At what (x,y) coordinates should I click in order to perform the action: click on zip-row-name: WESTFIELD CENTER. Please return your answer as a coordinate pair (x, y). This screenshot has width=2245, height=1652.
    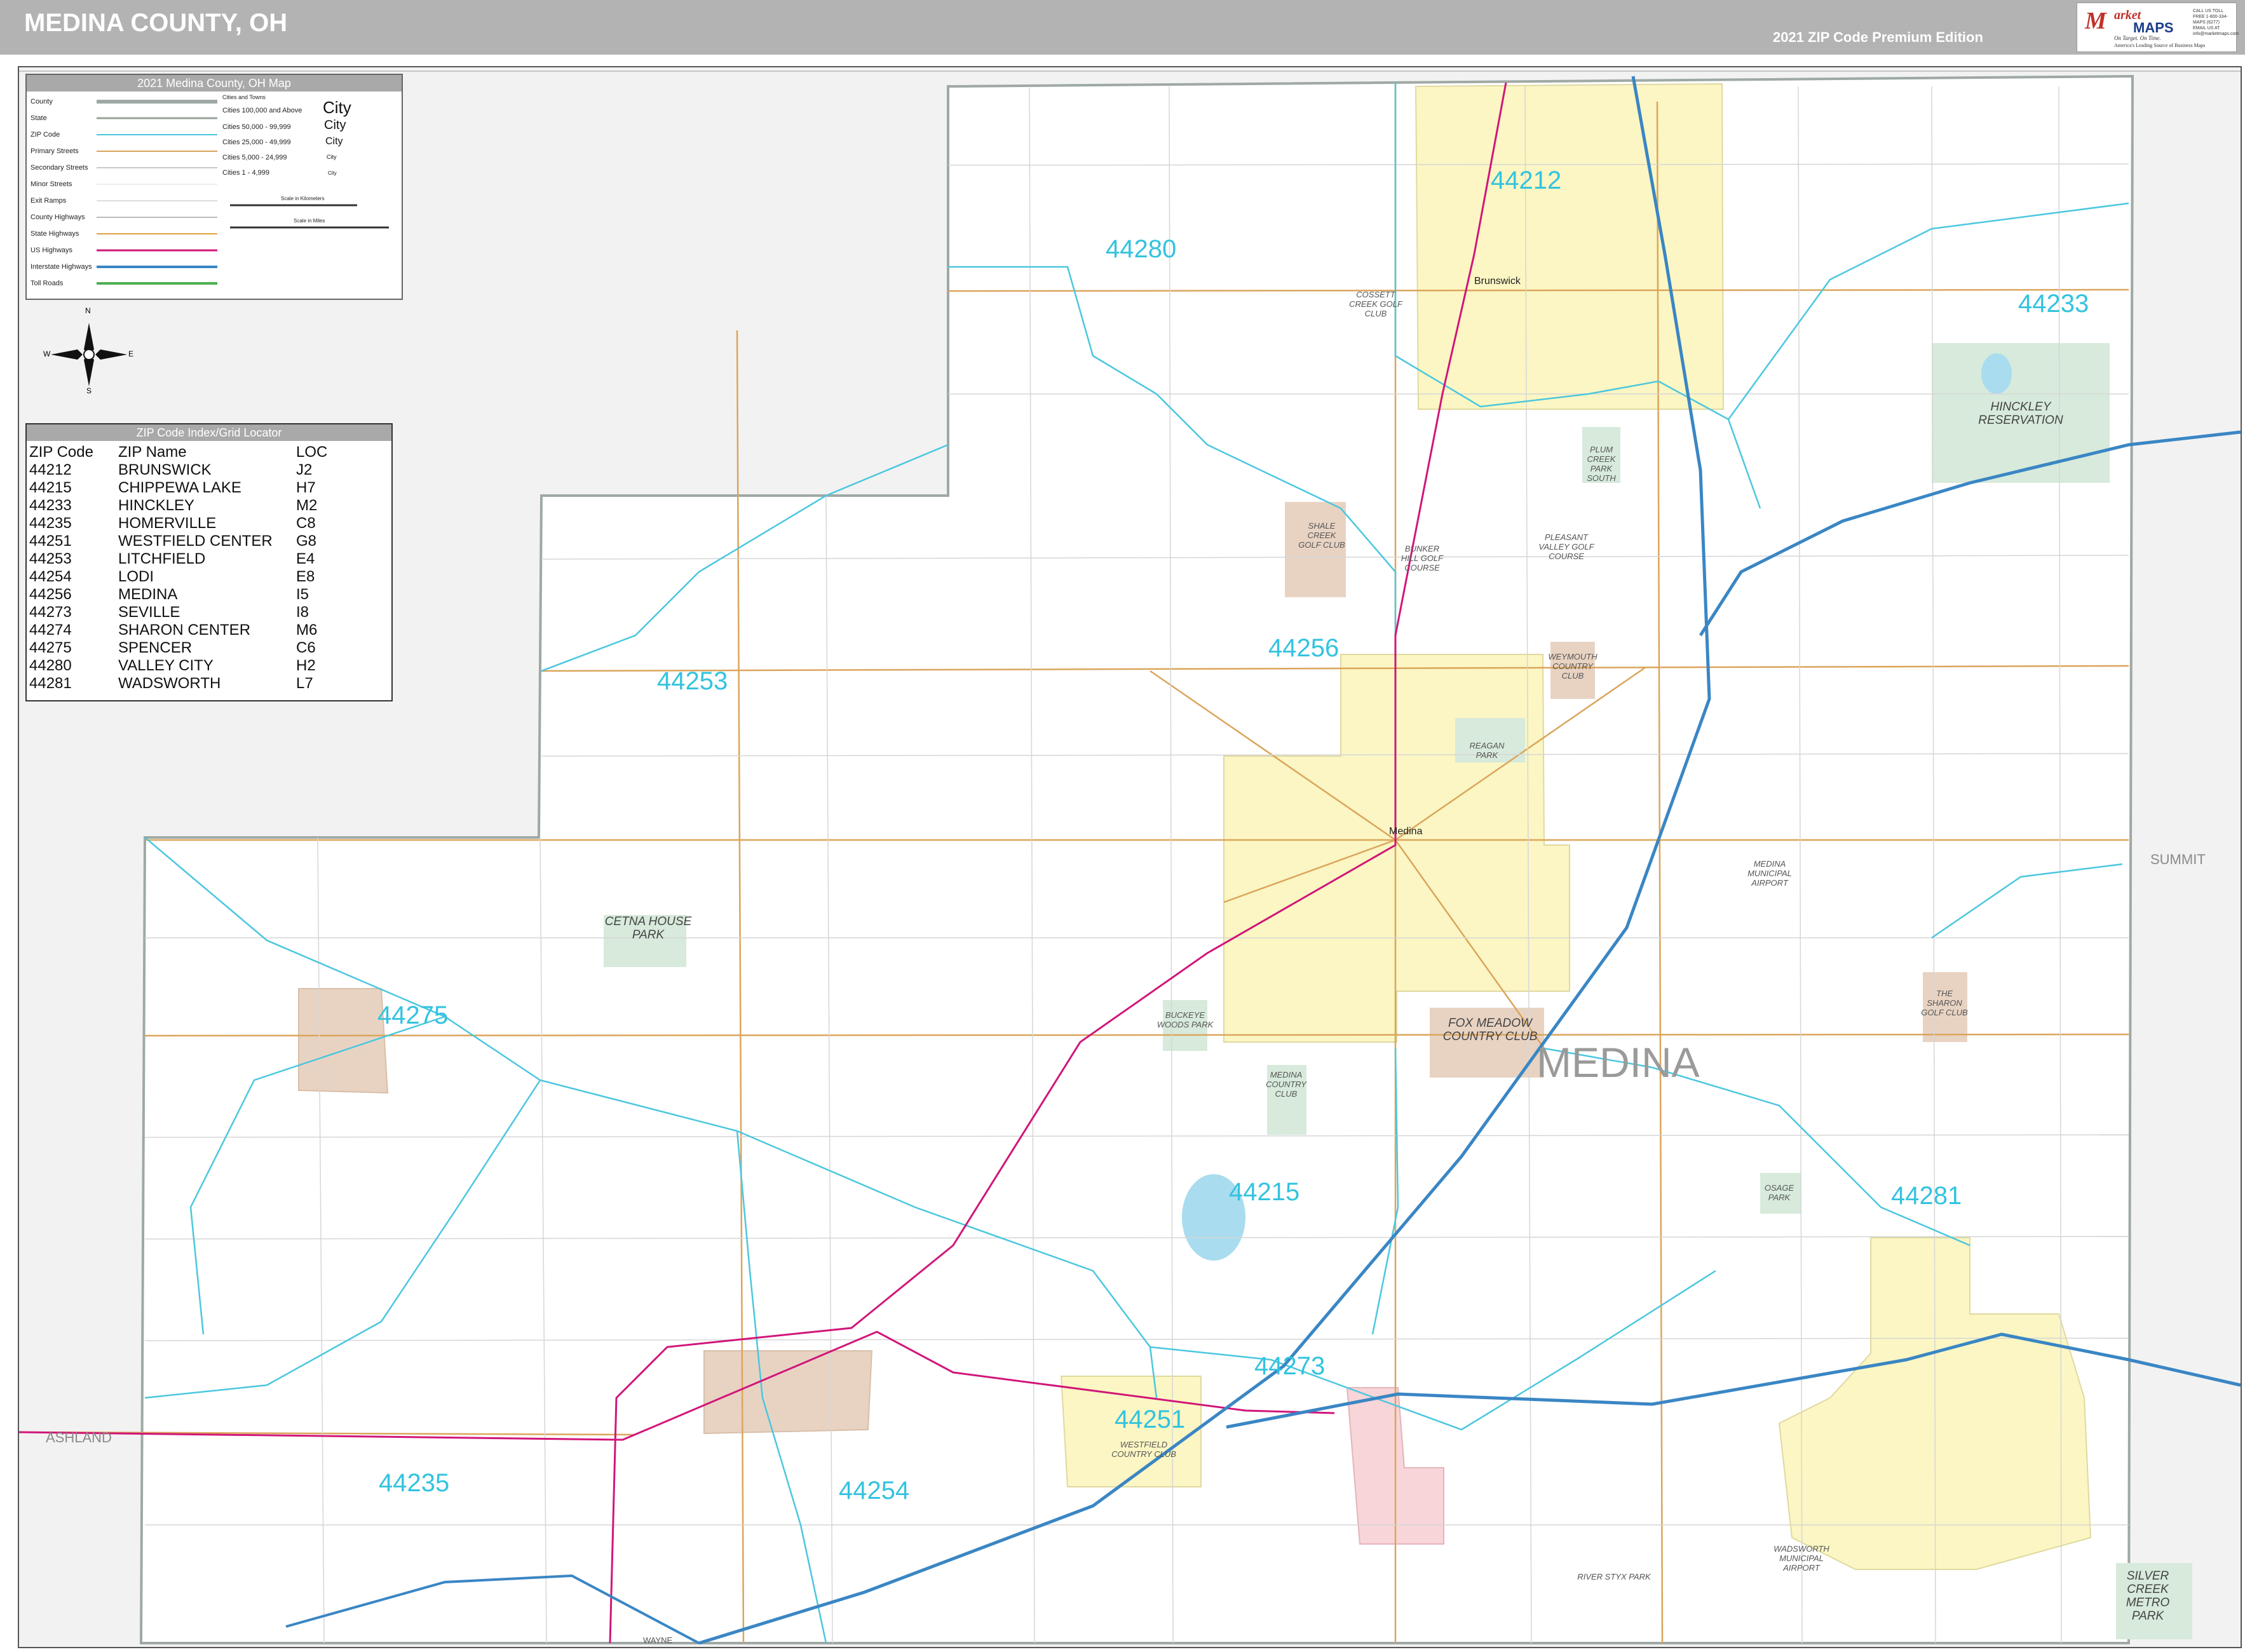
    Looking at the image, I should click on (195, 541).